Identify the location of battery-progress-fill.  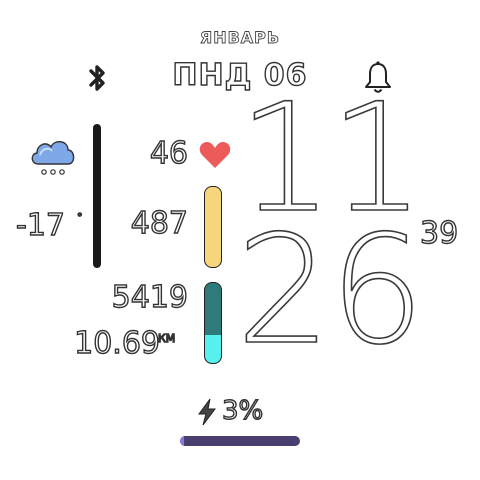
(182, 441).